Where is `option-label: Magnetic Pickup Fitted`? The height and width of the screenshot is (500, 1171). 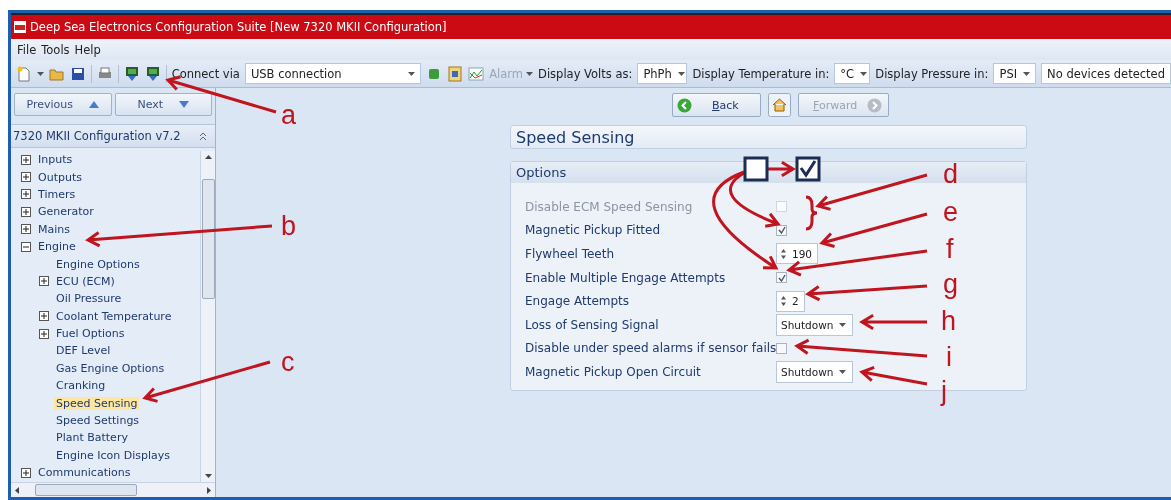 option-label: Magnetic Pickup Fitted is located at coordinates (593, 230).